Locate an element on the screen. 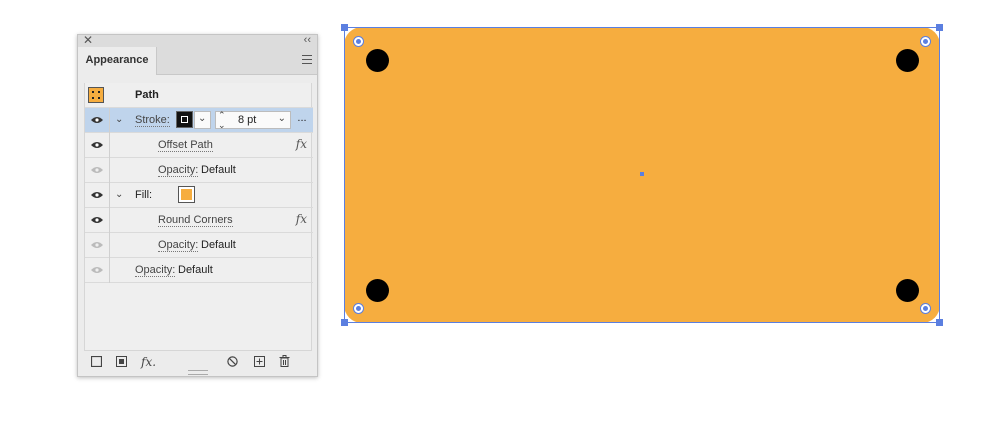  object-opacity-label: Opacity: is located at coordinates (155, 270).